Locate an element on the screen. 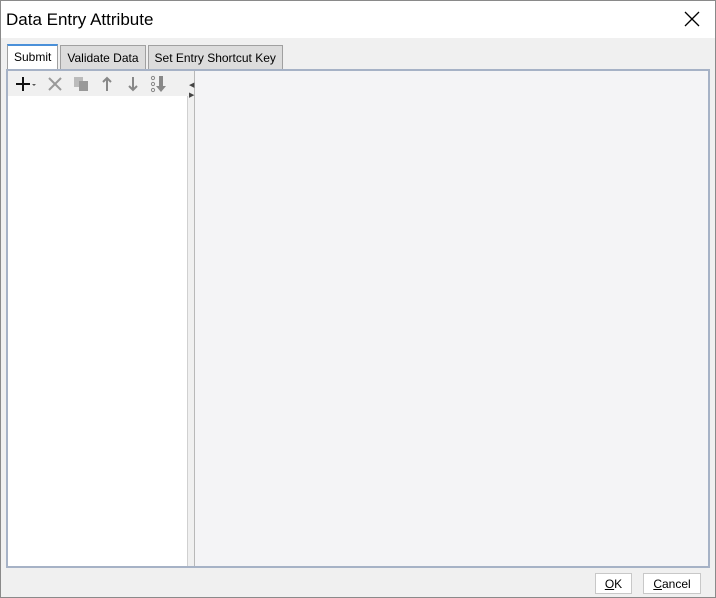  add-icon is located at coordinates (26, 83).